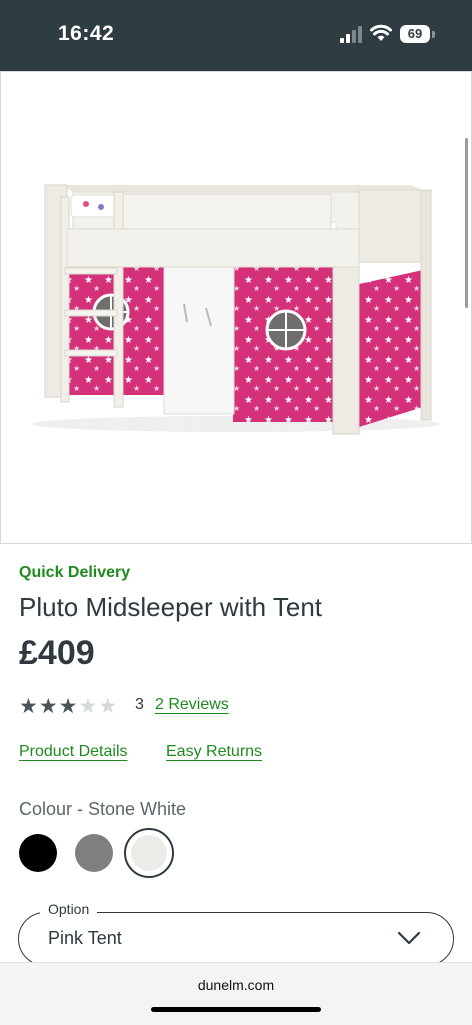  What do you see at coordinates (149, 853) in the screenshot?
I see `colour-swatch-stone-white` at bounding box center [149, 853].